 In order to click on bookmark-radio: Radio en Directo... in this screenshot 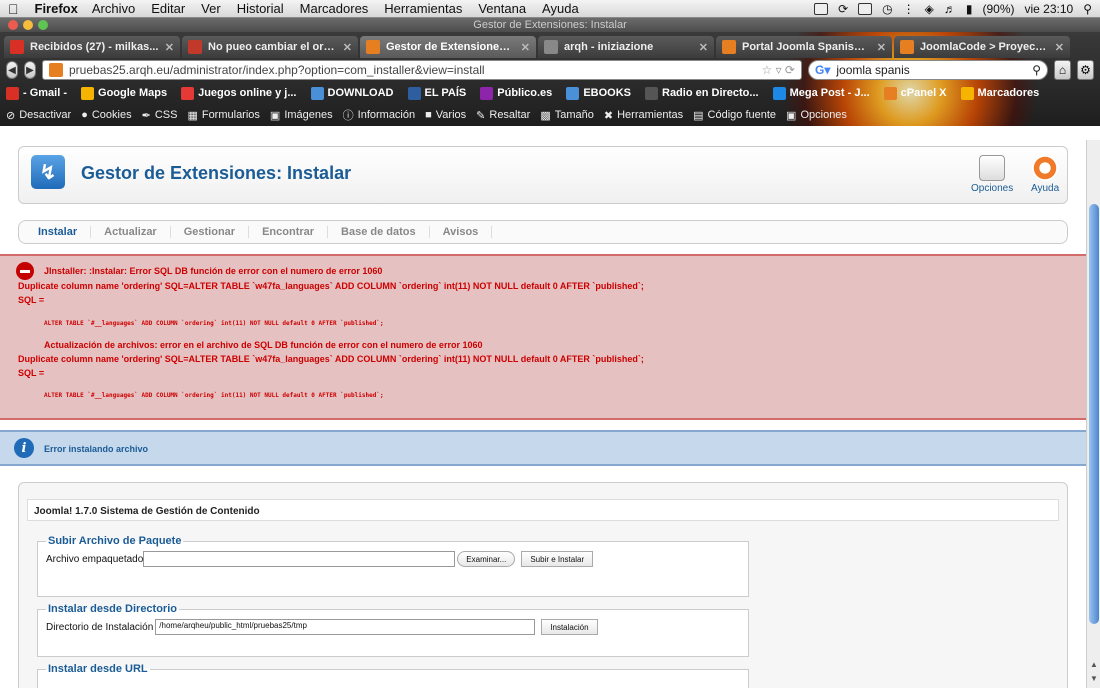, I will do `click(702, 93)`.